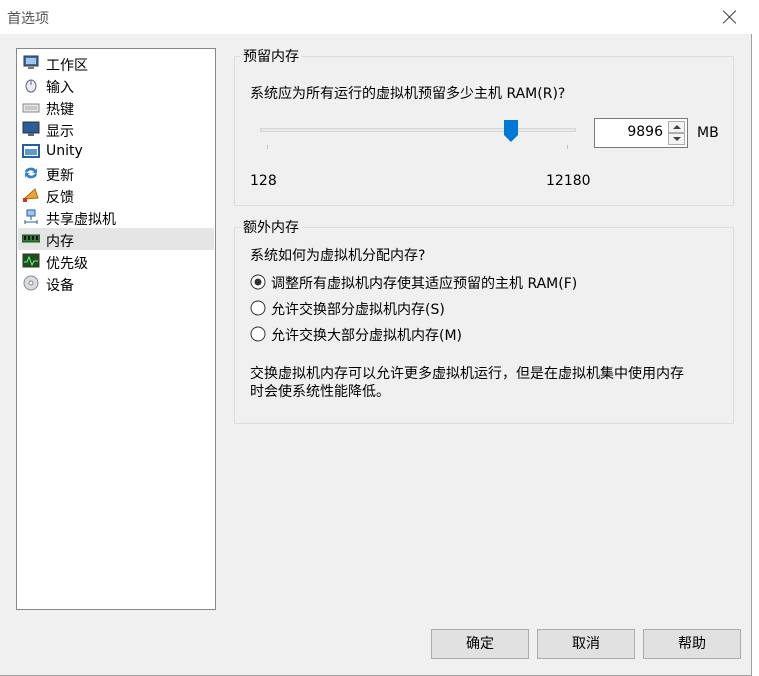 Image resolution: width=759 pixels, height=676 pixels. What do you see at coordinates (60, 176) in the screenshot?
I see `sidebar-item-label: 更新` at bounding box center [60, 176].